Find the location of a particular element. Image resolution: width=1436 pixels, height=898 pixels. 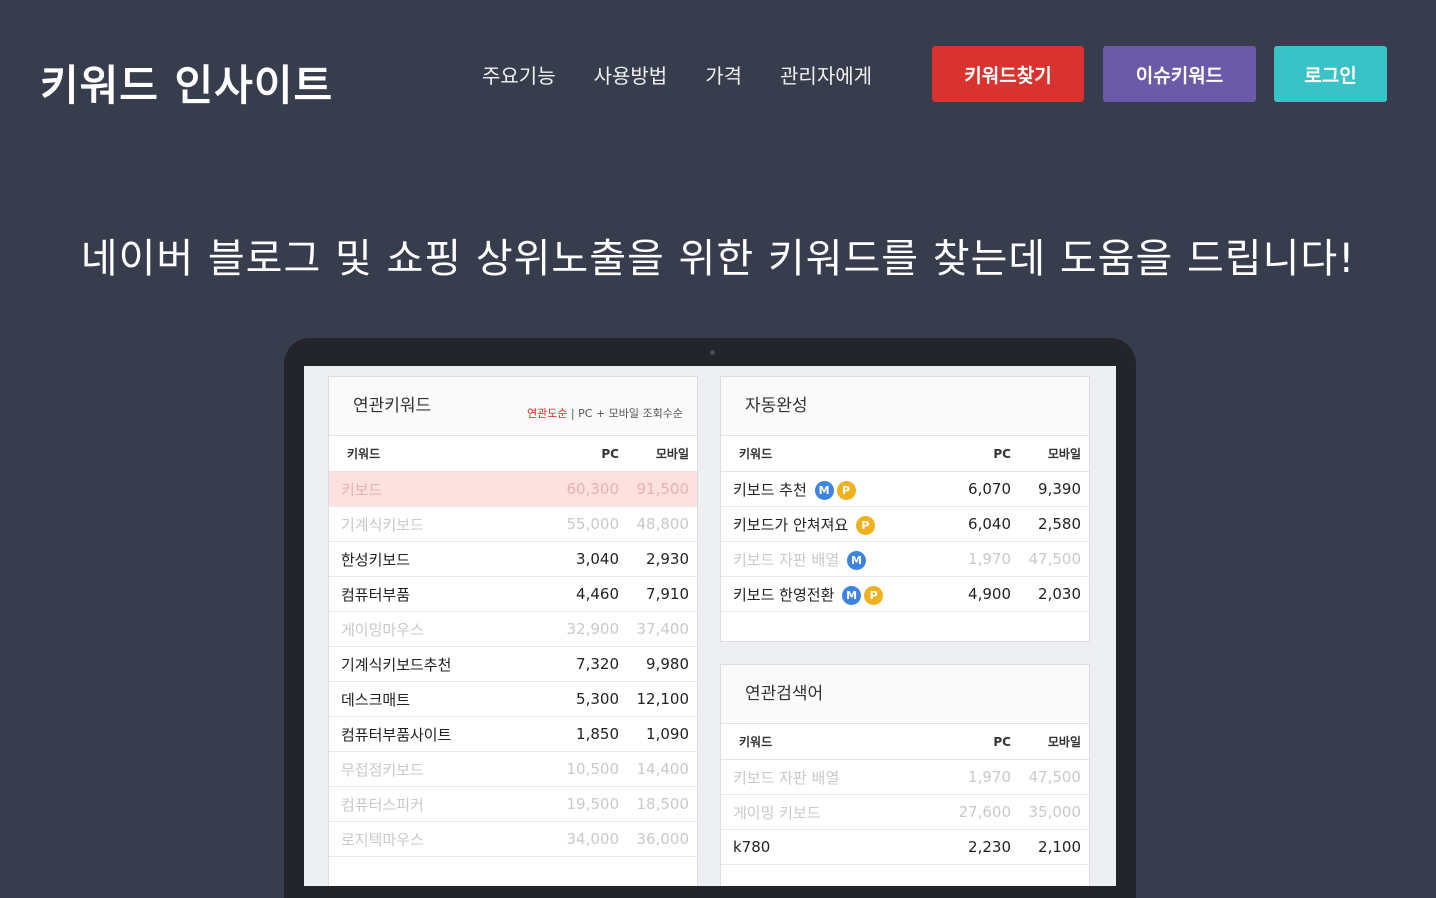

sort-volume: | PC + 모바일 조회수순 is located at coordinates (625, 413).